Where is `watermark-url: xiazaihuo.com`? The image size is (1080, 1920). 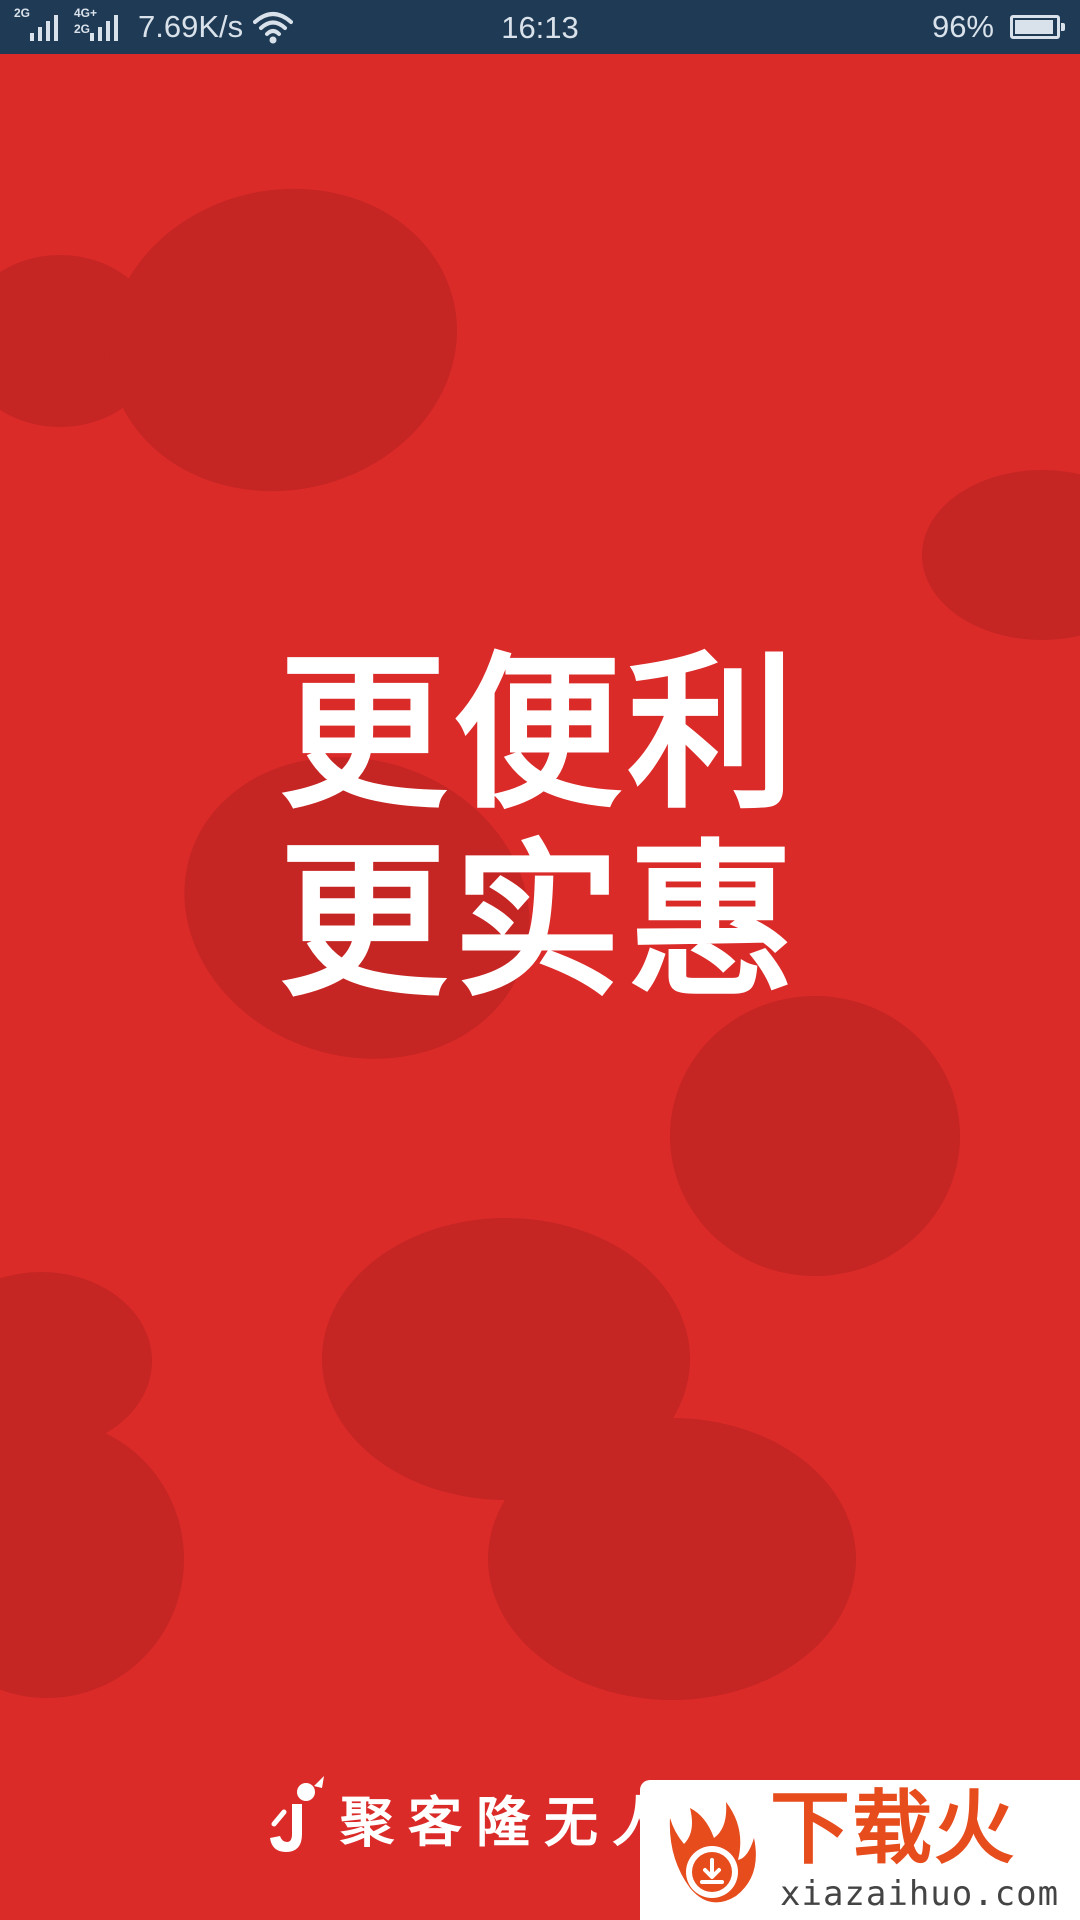
watermark-url: xiazaihuo.com is located at coordinates (920, 1894).